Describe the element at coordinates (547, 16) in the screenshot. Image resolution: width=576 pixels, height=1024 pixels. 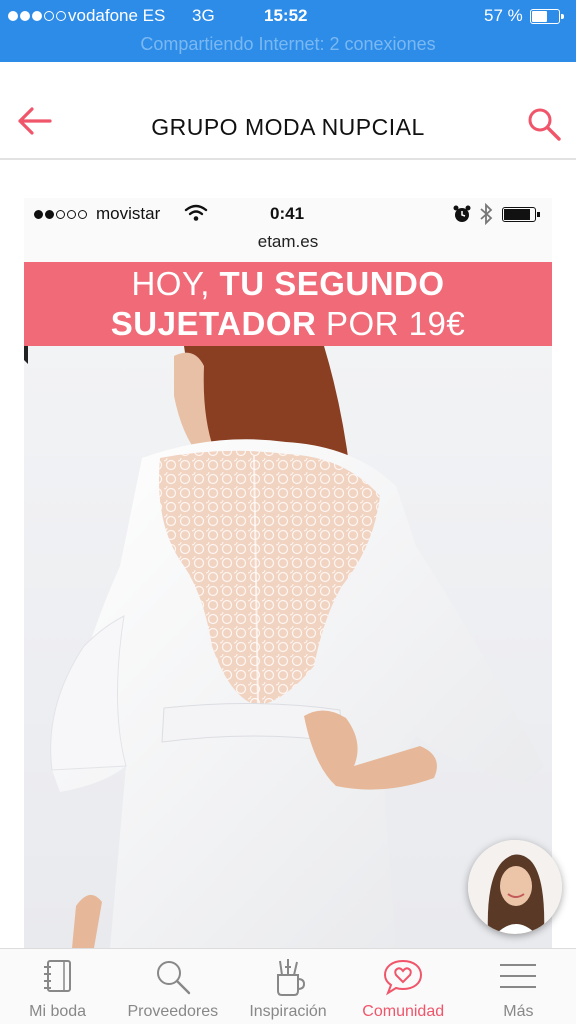
I see `battery-icon` at that location.